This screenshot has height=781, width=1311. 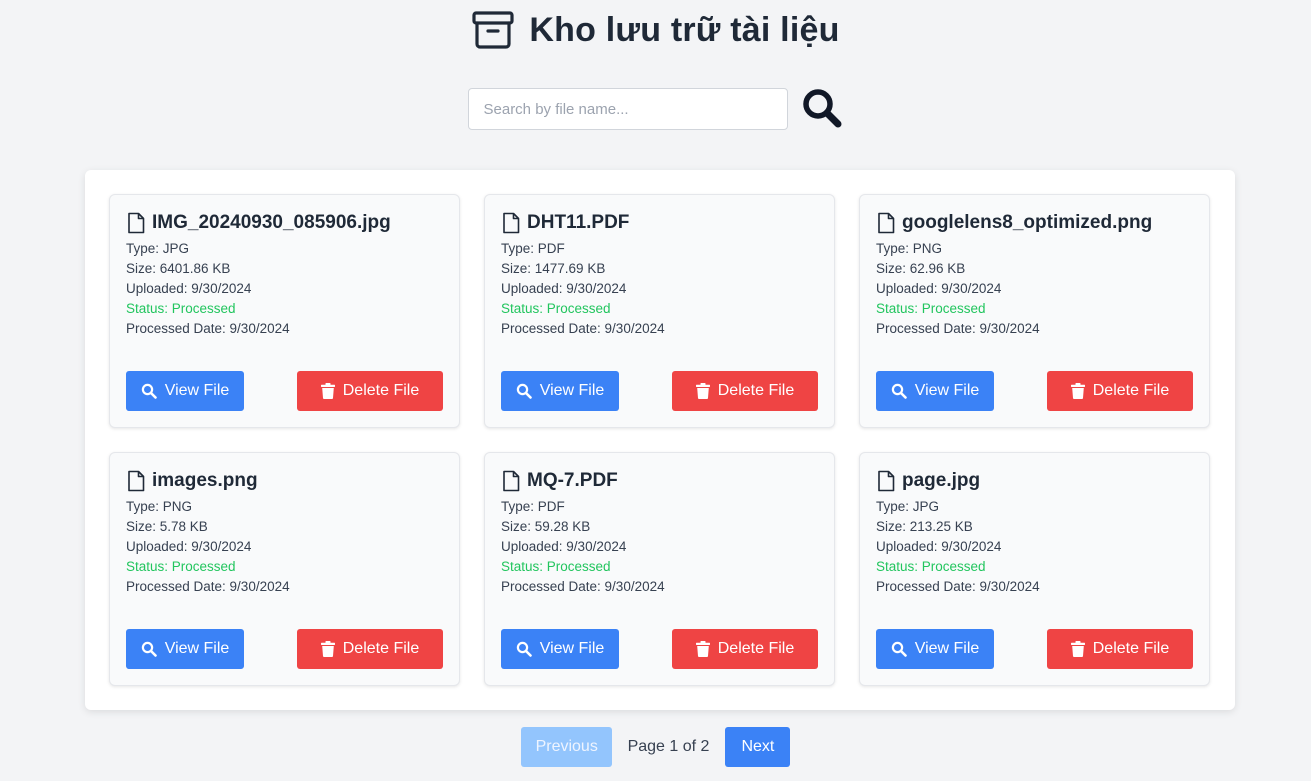 I want to click on file-size: Size: 59.28 KB, so click(x=546, y=526).